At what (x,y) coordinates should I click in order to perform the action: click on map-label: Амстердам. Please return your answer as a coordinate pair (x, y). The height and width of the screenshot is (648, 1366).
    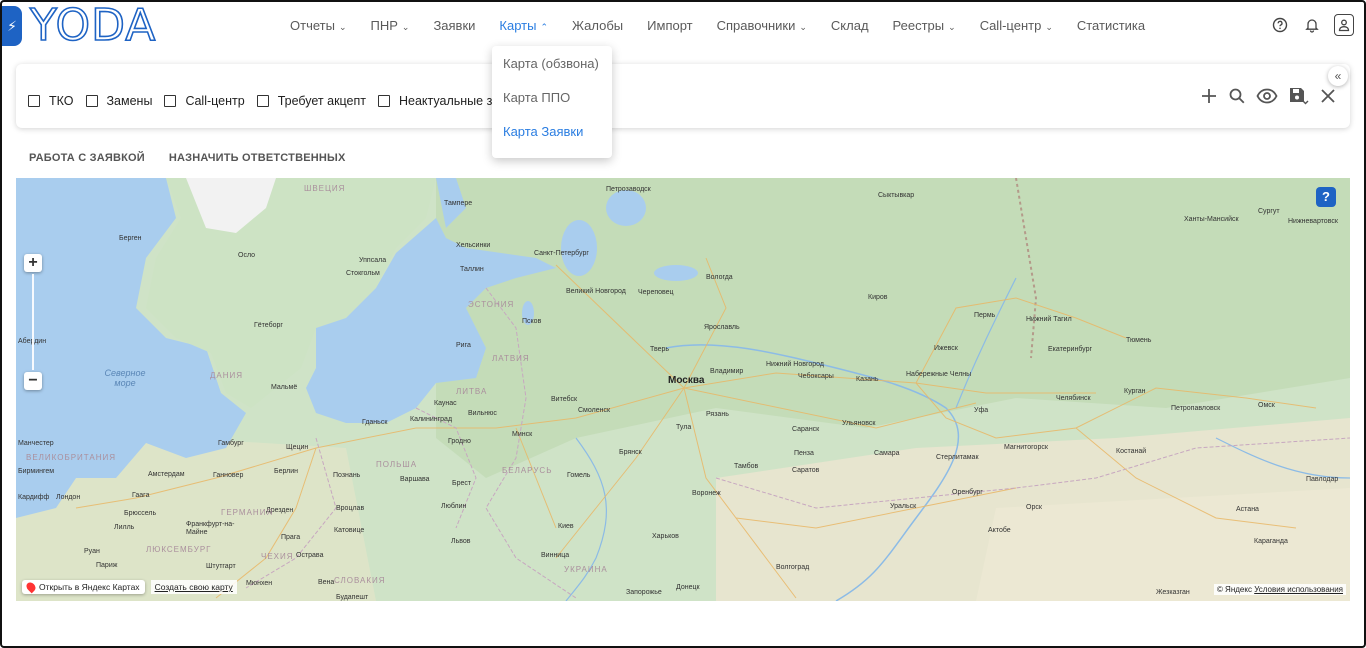
    Looking at the image, I should click on (166, 474).